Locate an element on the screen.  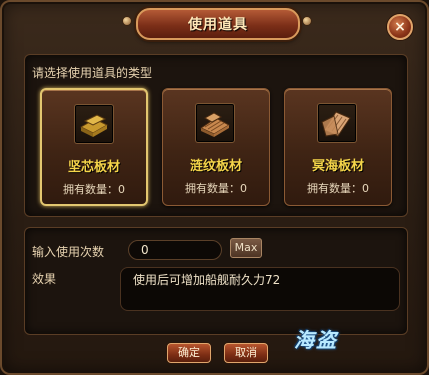
title-ornament-right is located at coordinates (307, 21).